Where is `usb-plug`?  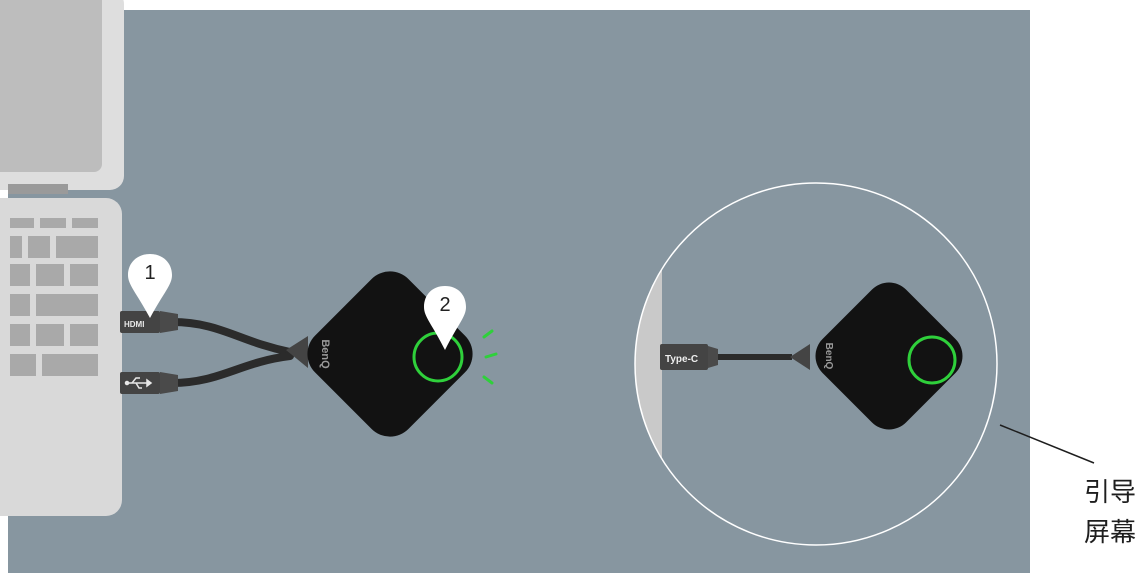 usb-plug is located at coordinates (149, 383).